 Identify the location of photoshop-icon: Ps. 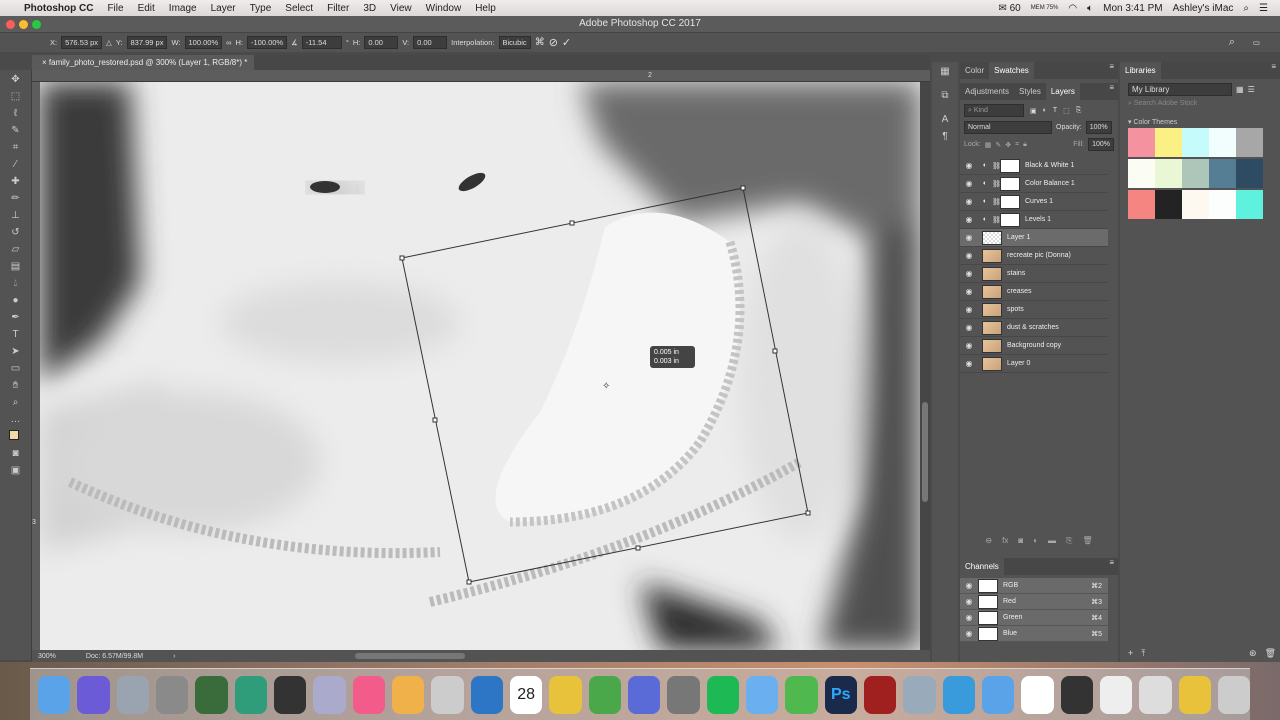
(840, 694).